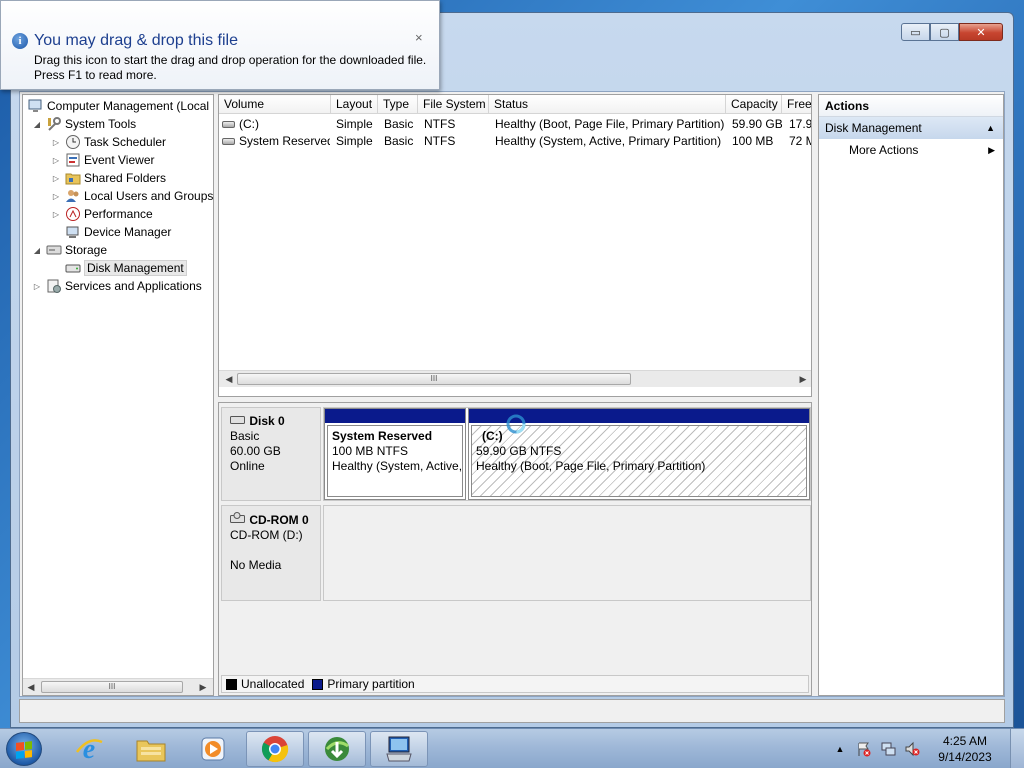 The image size is (1024, 768). What do you see at coordinates (607, 104) in the screenshot?
I see `column-header-status: Status` at bounding box center [607, 104].